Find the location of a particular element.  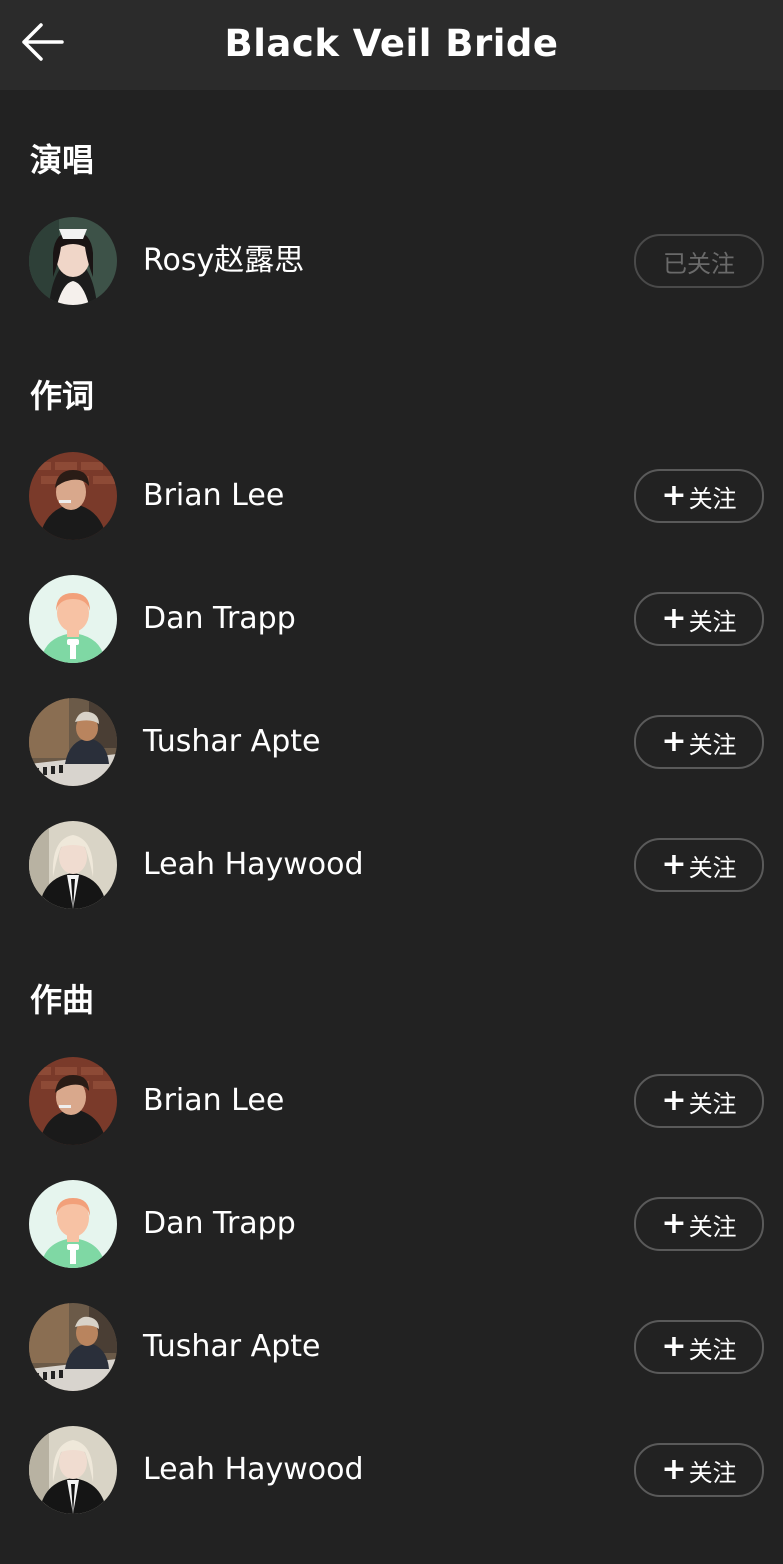

follow-button-label: 已关注 is located at coordinates (699, 263).